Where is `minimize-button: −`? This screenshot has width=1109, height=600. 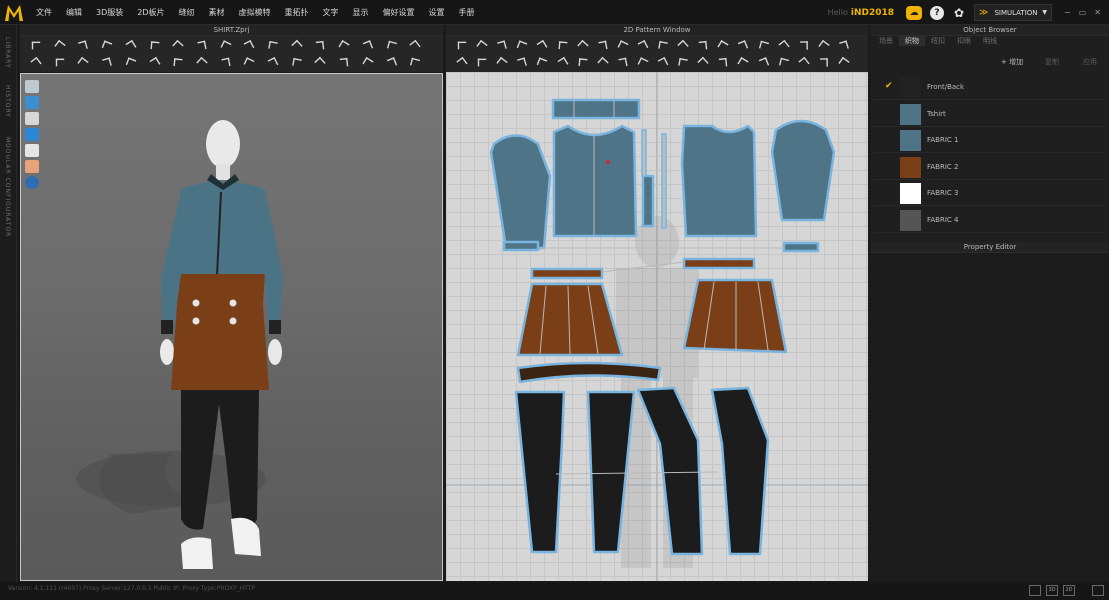 minimize-button: − is located at coordinates (1067, 12).